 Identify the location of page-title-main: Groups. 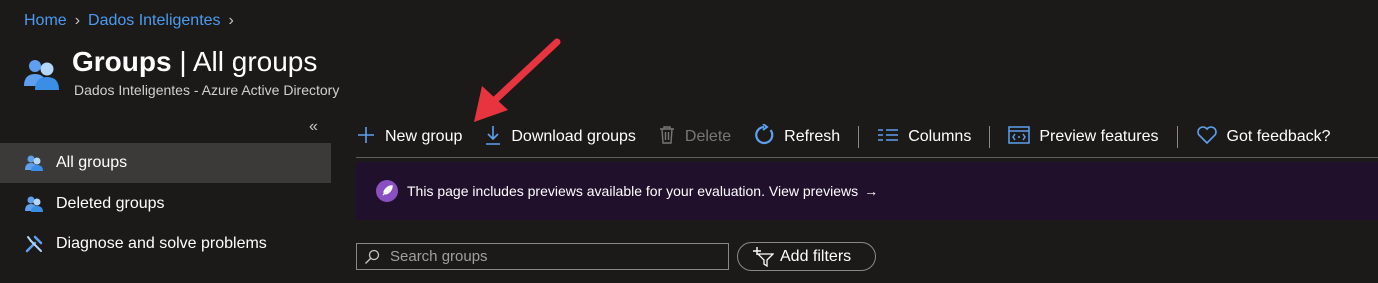
(122, 61).